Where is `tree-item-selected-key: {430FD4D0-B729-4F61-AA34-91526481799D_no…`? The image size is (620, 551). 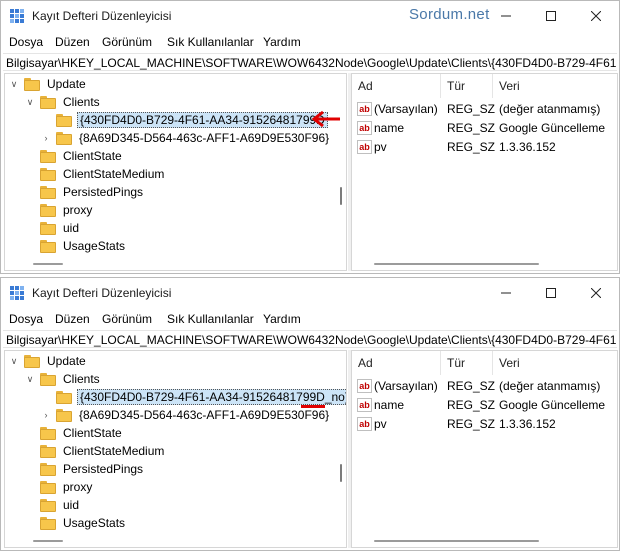
tree-item-selected-key: {430FD4D0-B729-4F61-AA34-91526481799D_no… is located at coordinates (201, 397).